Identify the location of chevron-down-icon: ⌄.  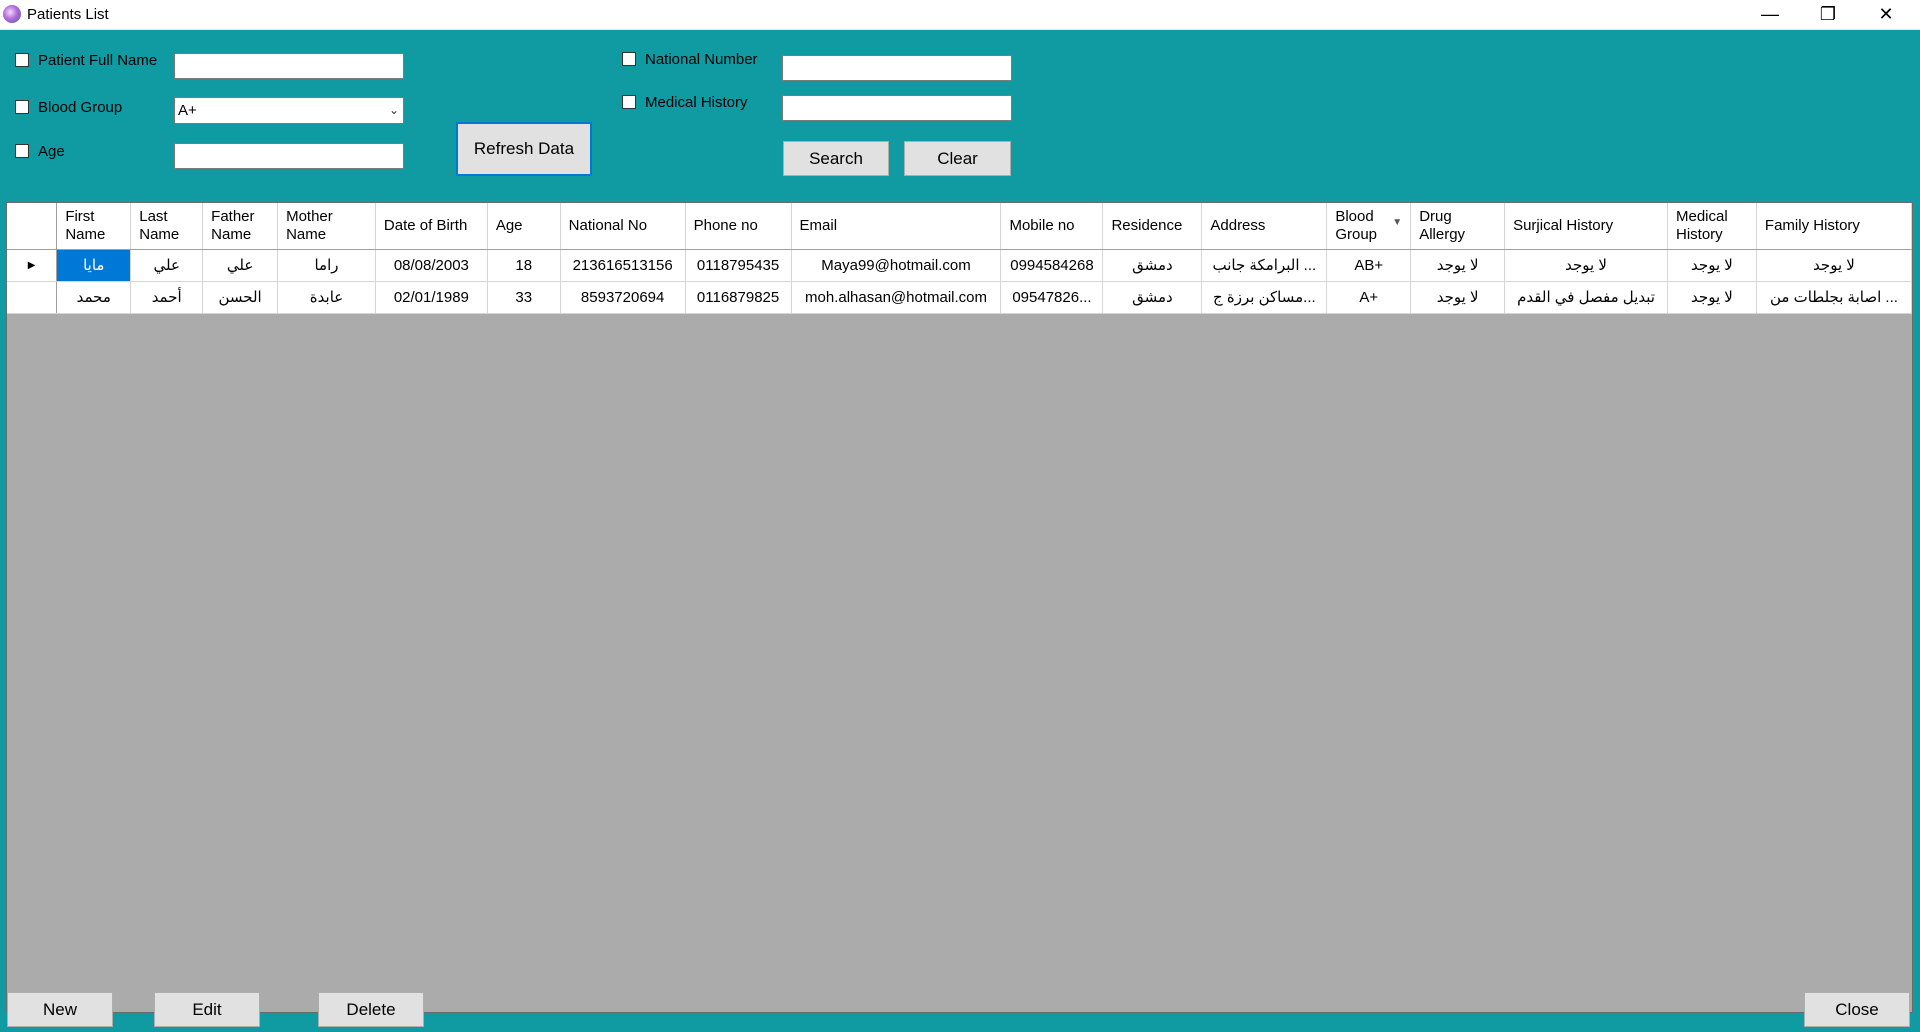
(393, 110).